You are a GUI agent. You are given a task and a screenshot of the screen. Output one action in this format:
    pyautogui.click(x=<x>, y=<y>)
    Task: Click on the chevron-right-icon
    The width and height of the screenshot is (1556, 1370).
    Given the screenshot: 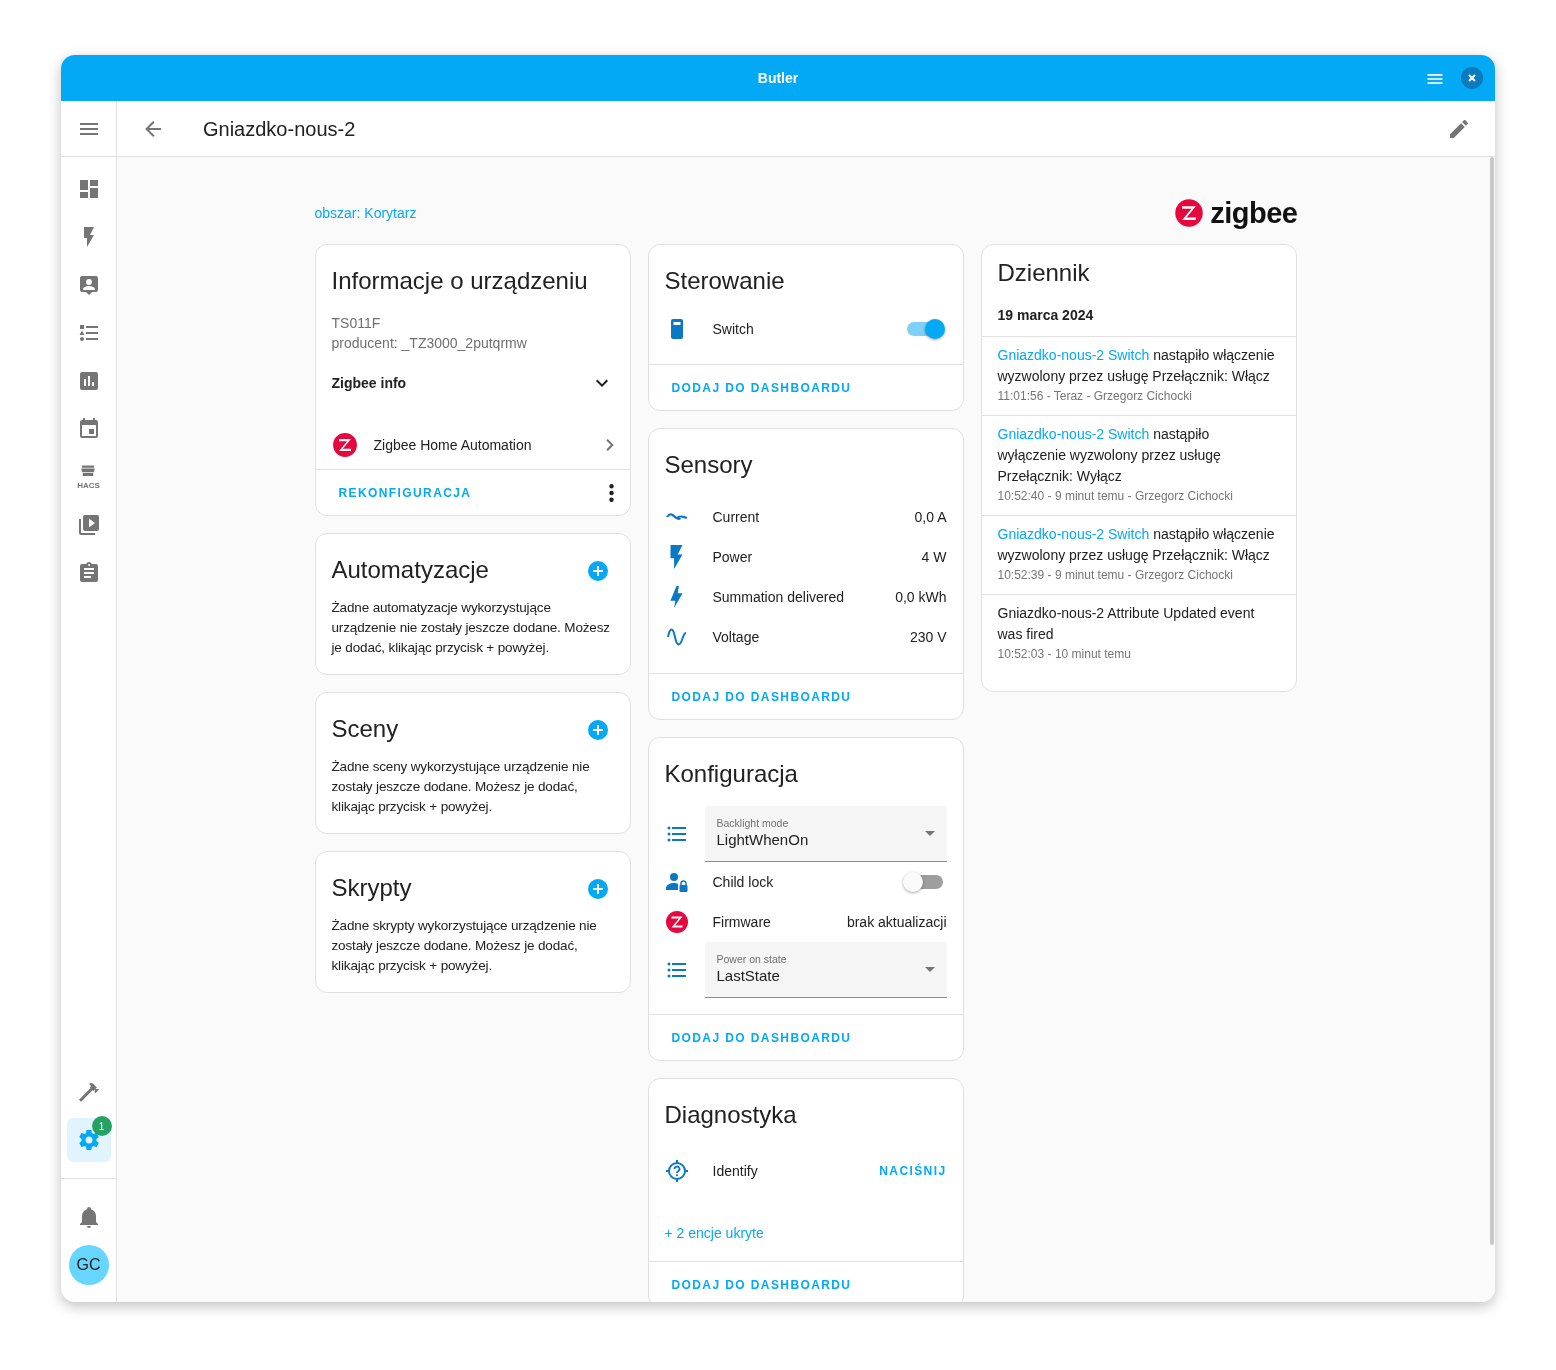 What is the action you would take?
    pyautogui.click(x=609, y=445)
    